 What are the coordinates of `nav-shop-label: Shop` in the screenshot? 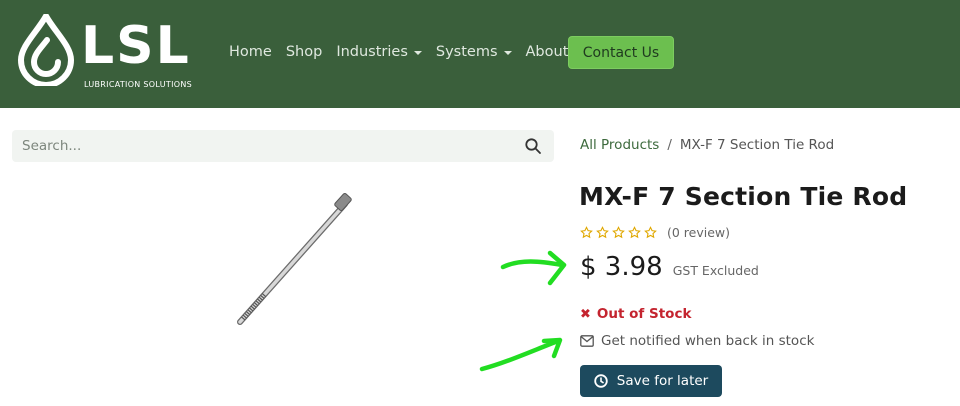 It's located at (304, 52).